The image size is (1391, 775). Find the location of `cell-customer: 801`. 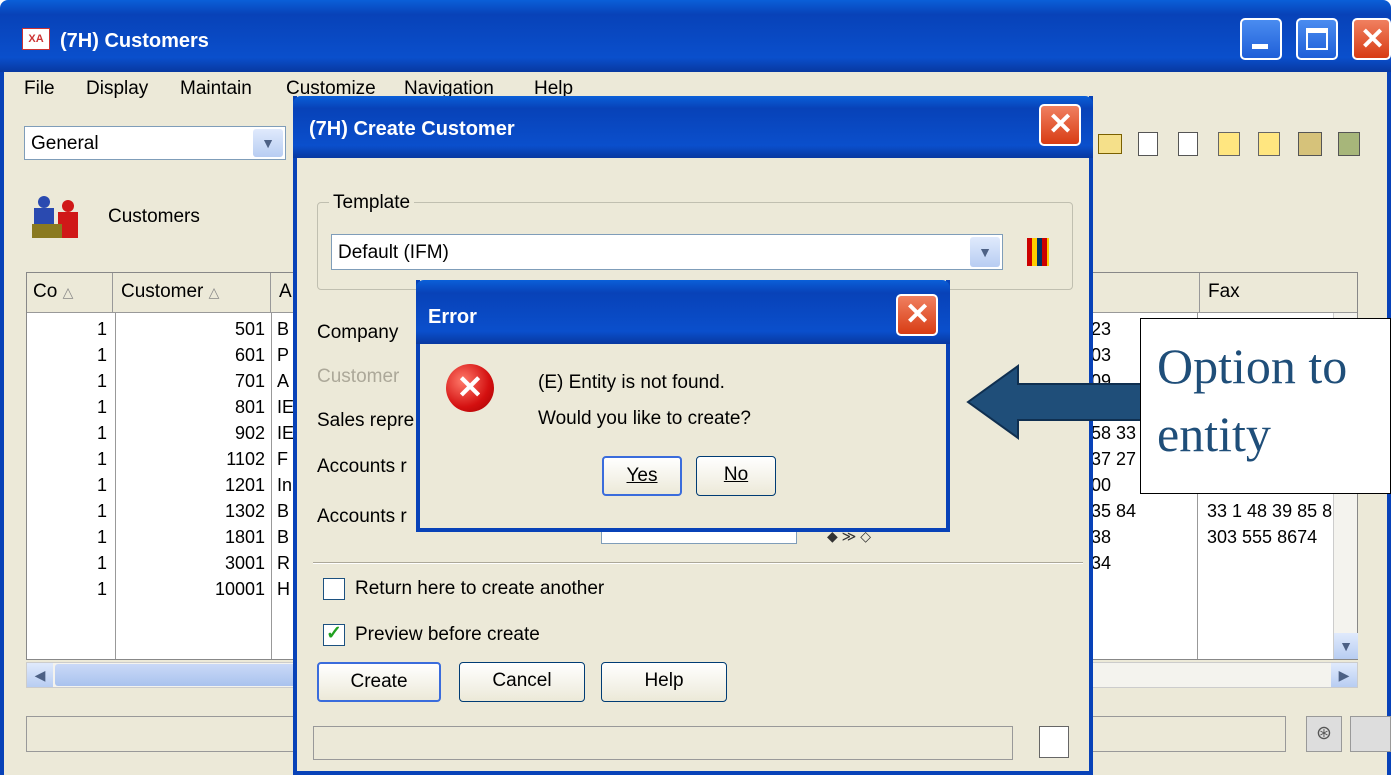

cell-customer: 801 is located at coordinates (249, 407).